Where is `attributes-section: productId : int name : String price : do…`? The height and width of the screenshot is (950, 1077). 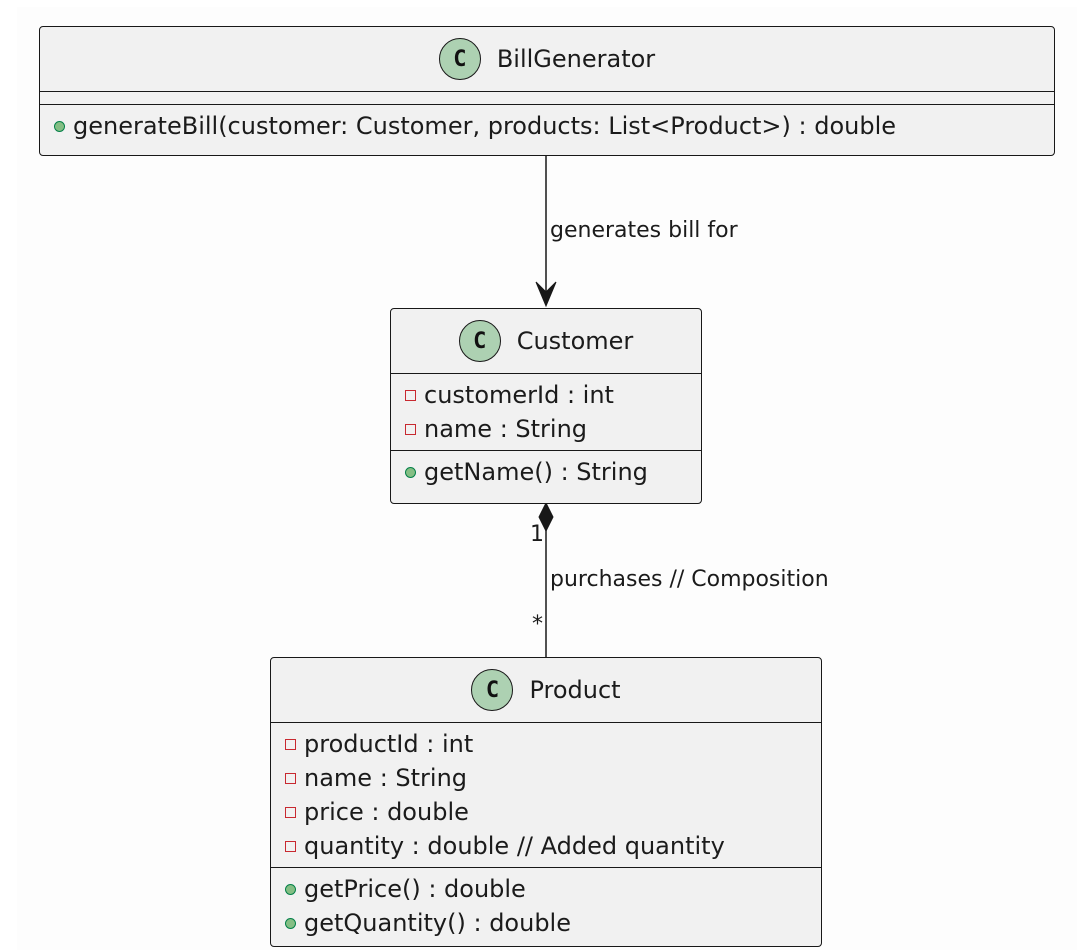
attributes-section: productId : int name : String price : do… is located at coordinates (546, 794).